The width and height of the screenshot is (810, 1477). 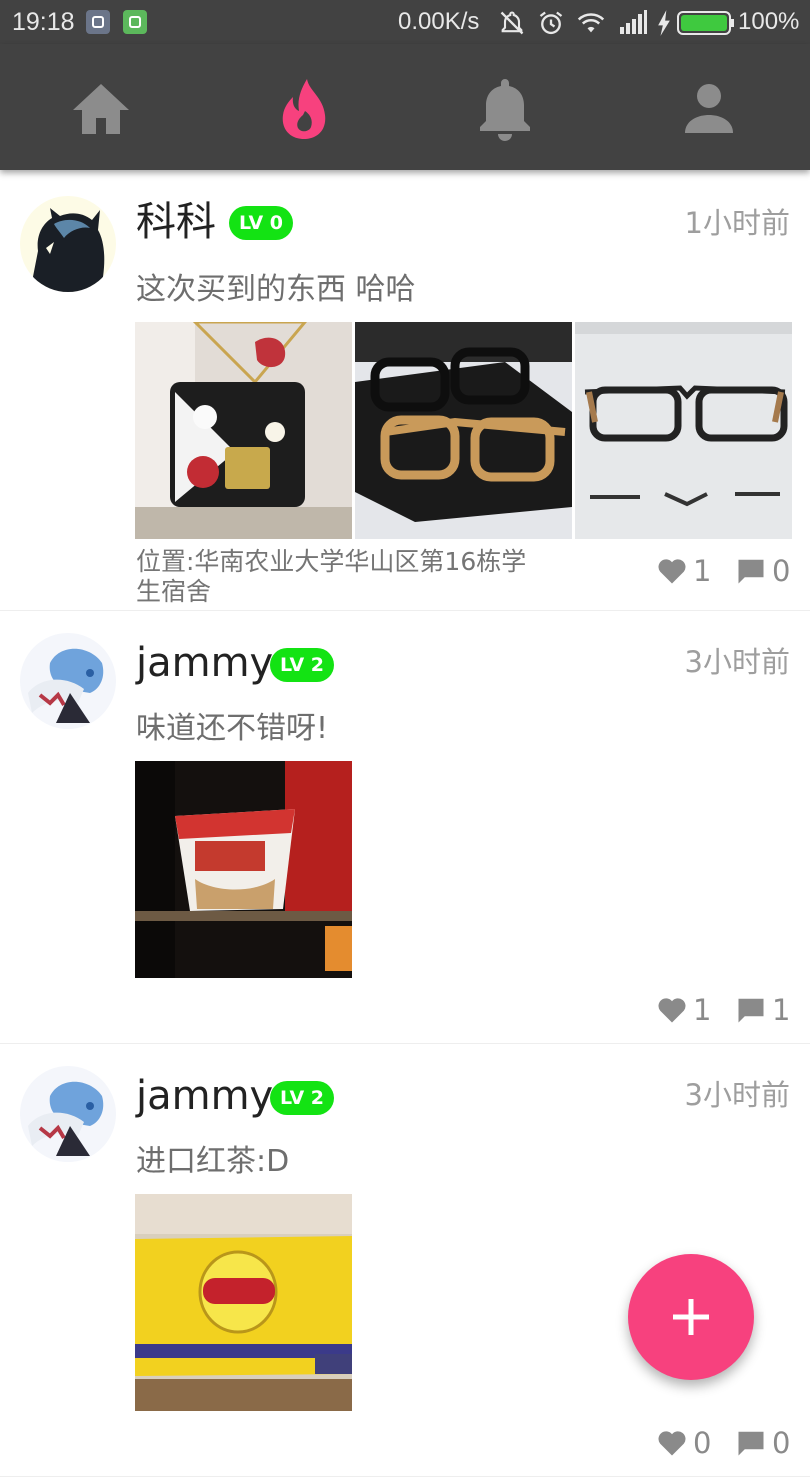 I want to click on status-time: 19:18, so click(x=43, y=22).